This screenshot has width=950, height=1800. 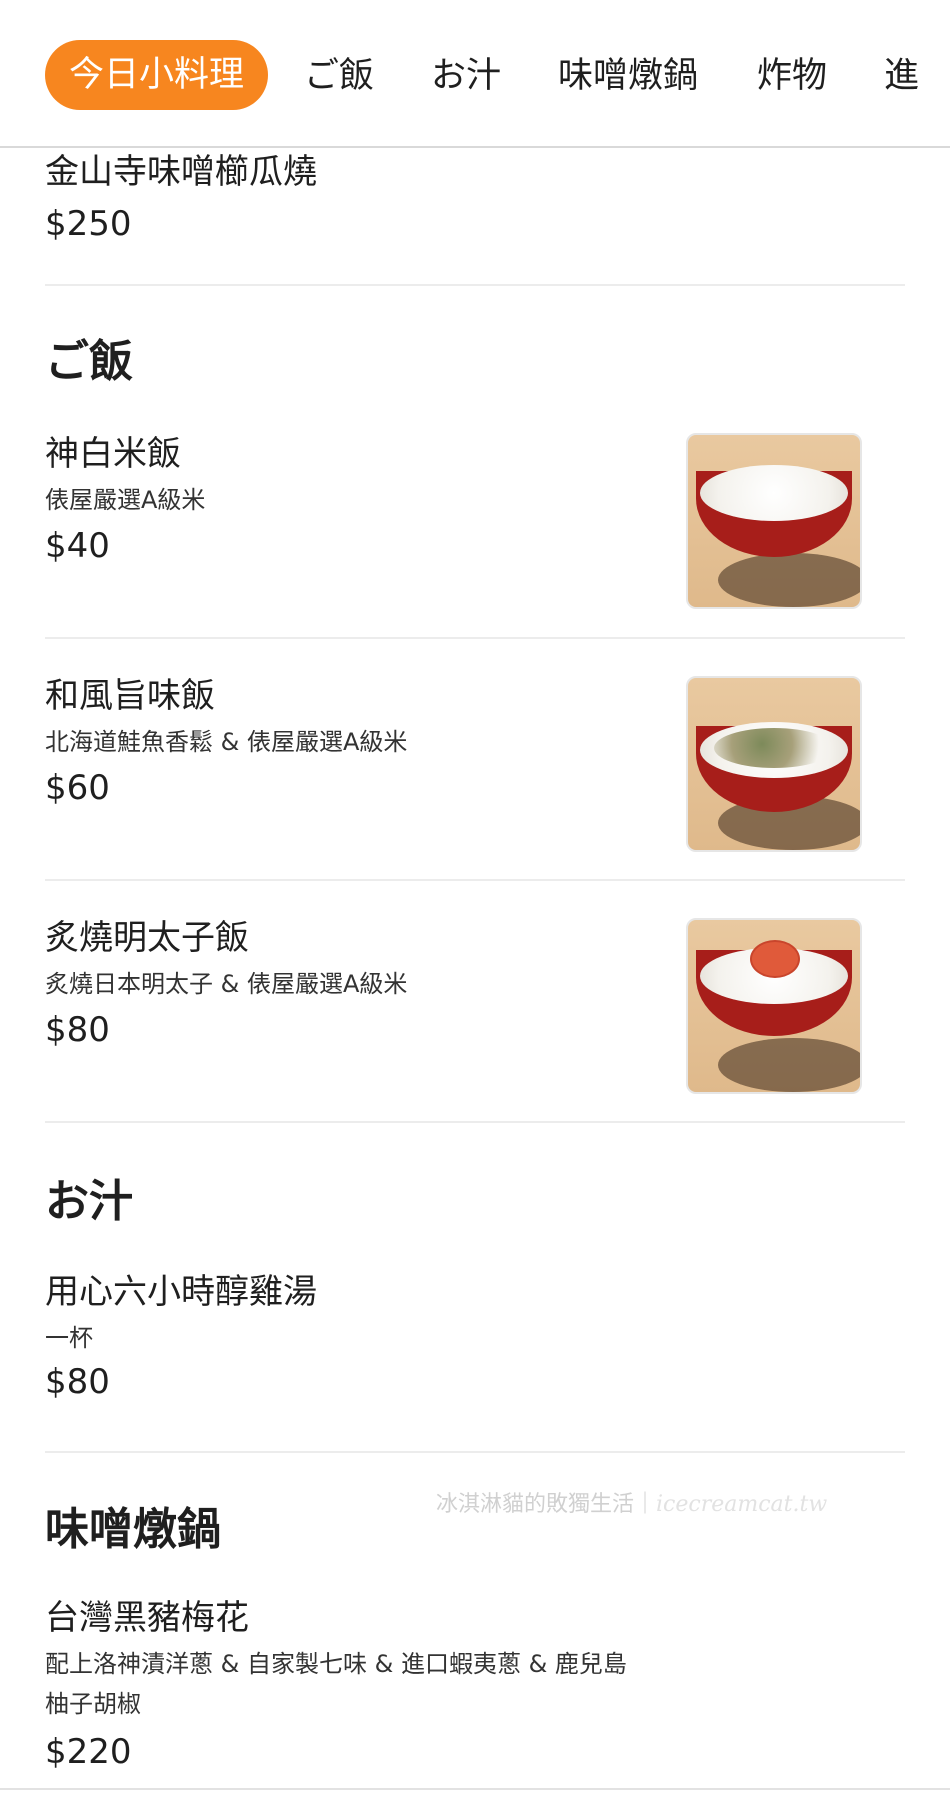 I want to click on watermark-url: icecreamcat.tw, so click(x=742, y=1504).